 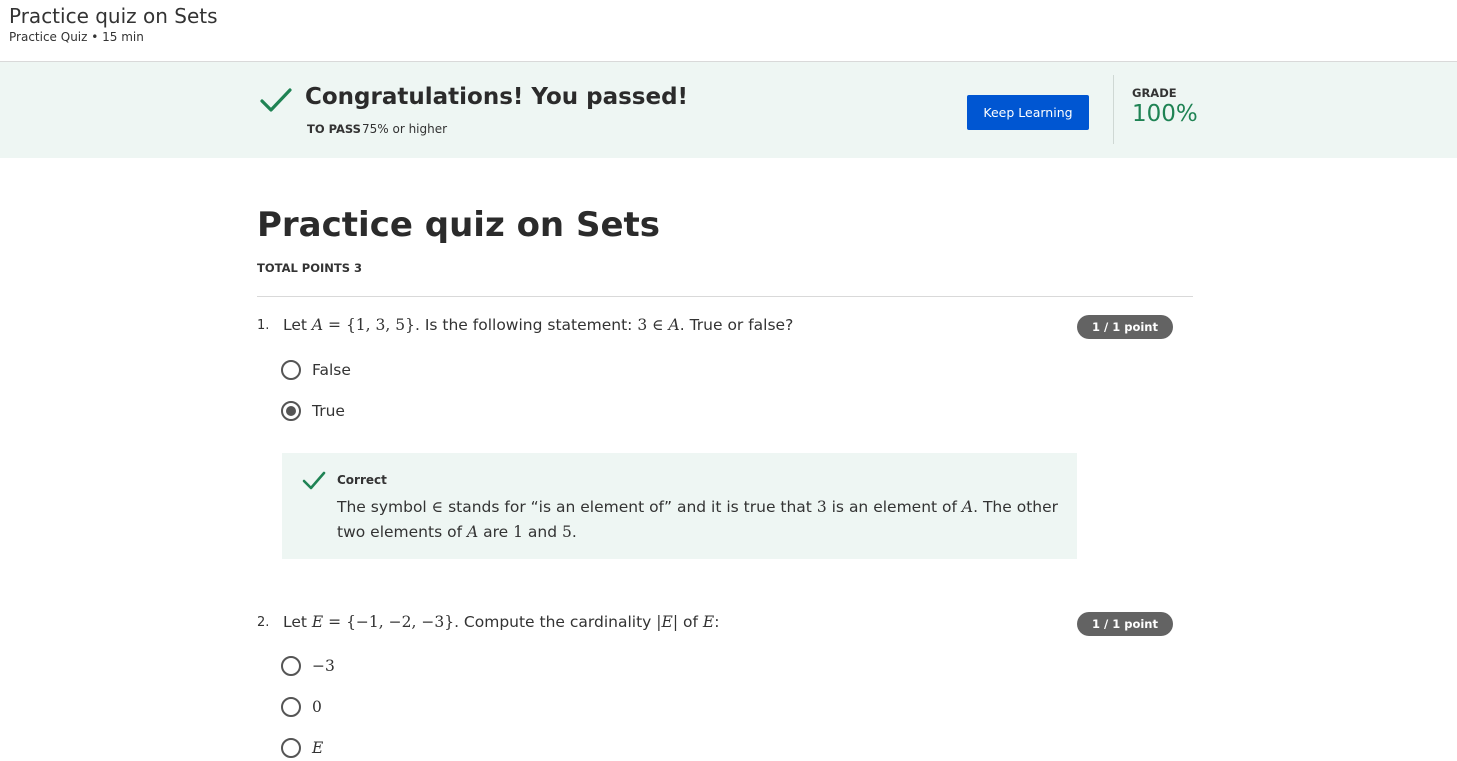 What do you see at coordinates (302, 748) in the screenshot?
I see `answer-option: E` at bounding box center [302, 748].